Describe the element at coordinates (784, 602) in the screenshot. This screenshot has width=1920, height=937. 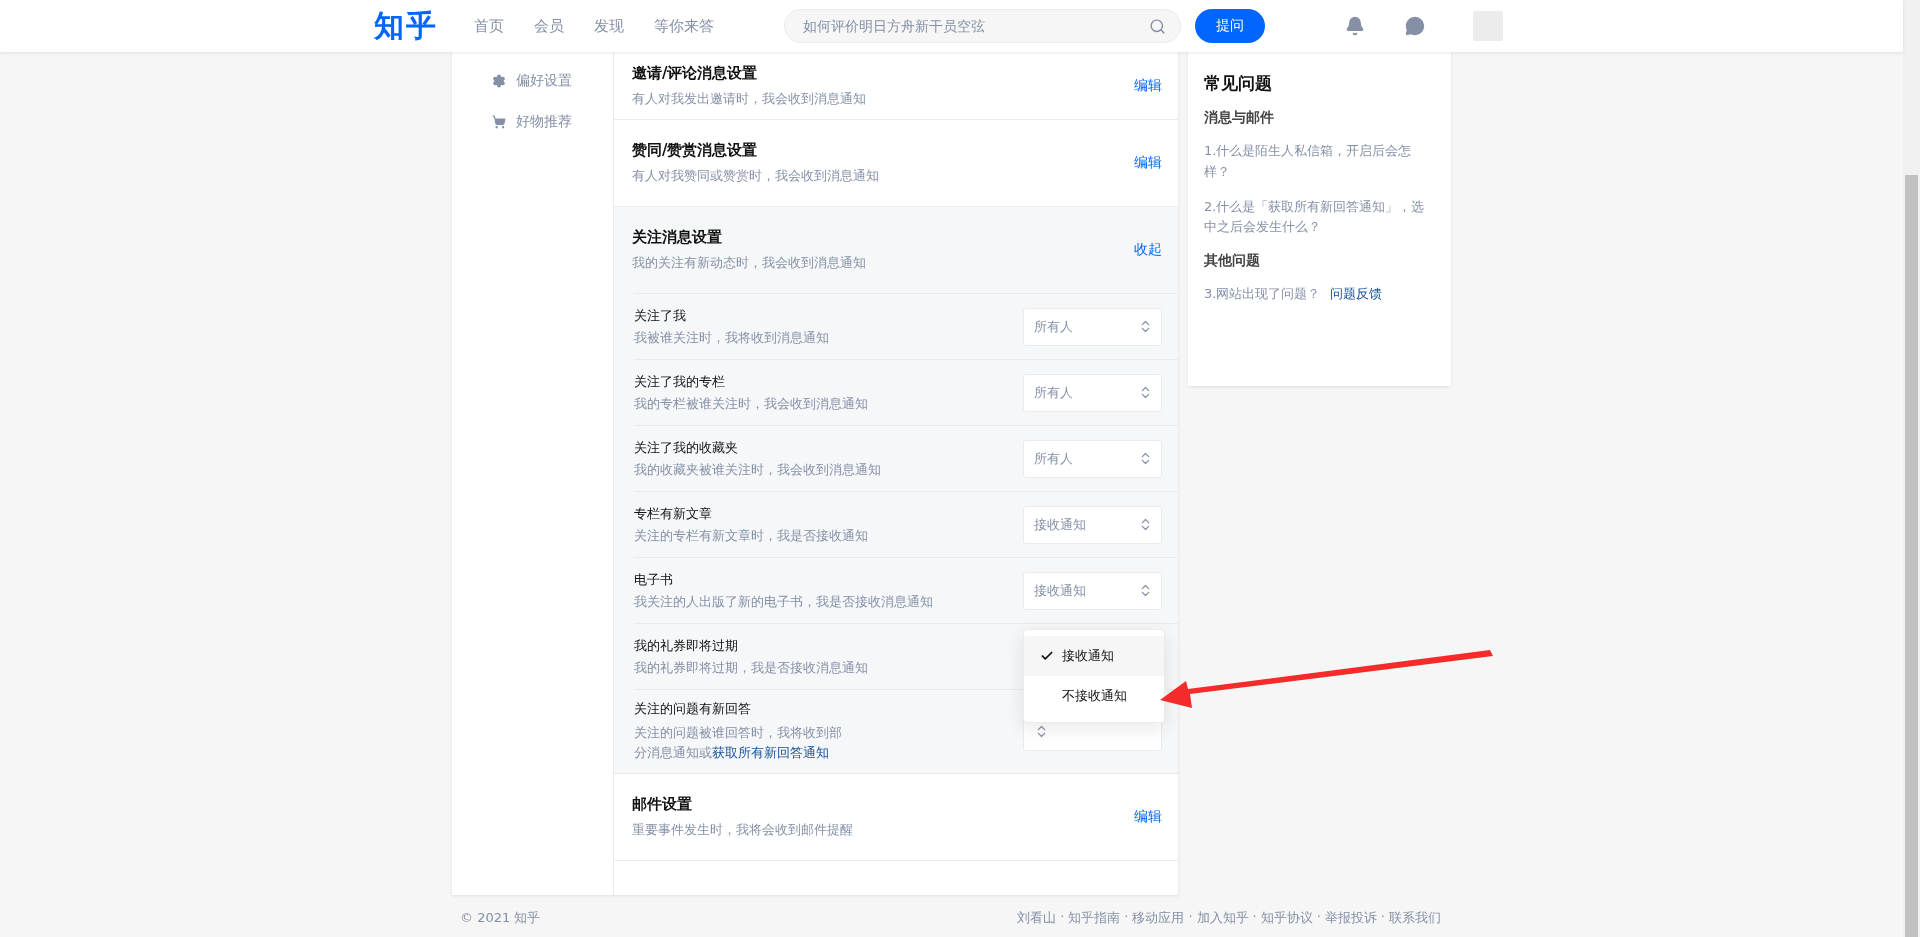
I see `setting-description: 我关注的人出版了新的电子书，我是否接收消息通知` at that location.